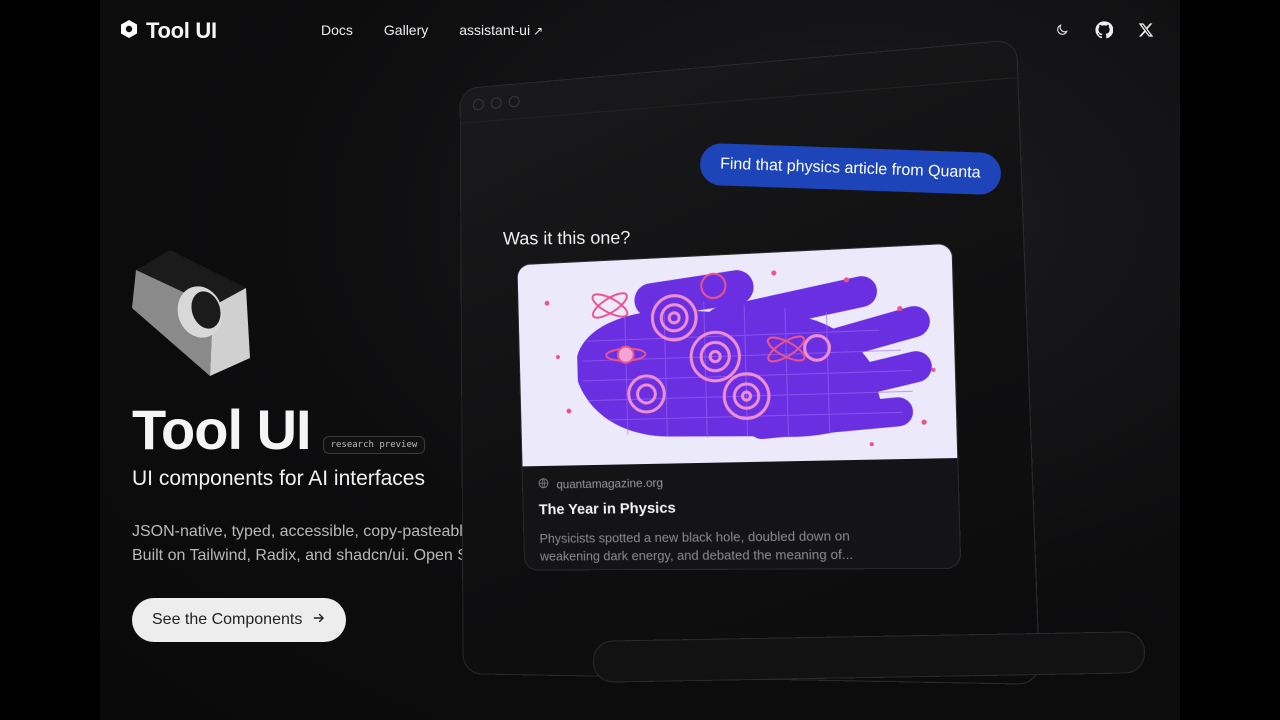 The width and height of the screenshot is (1280, 720). Describe the element at coordinates (432, 30) in the screenshot. I see `top-nav: Docs Gallery assistant-ui ↗` at that location.